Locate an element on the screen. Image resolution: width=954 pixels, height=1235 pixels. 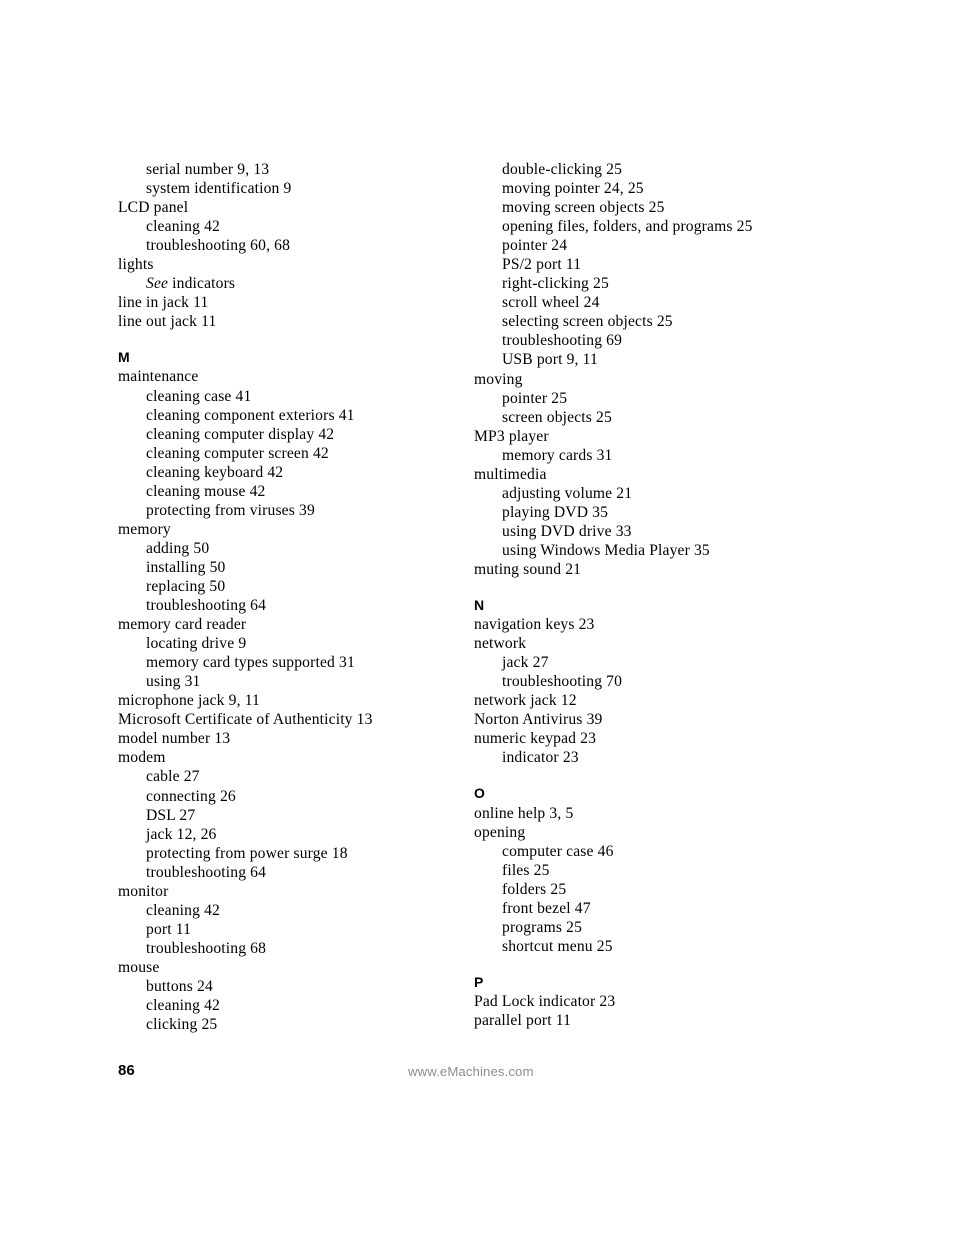
index-entry: MP3 player is located at coordinates (511, 436).